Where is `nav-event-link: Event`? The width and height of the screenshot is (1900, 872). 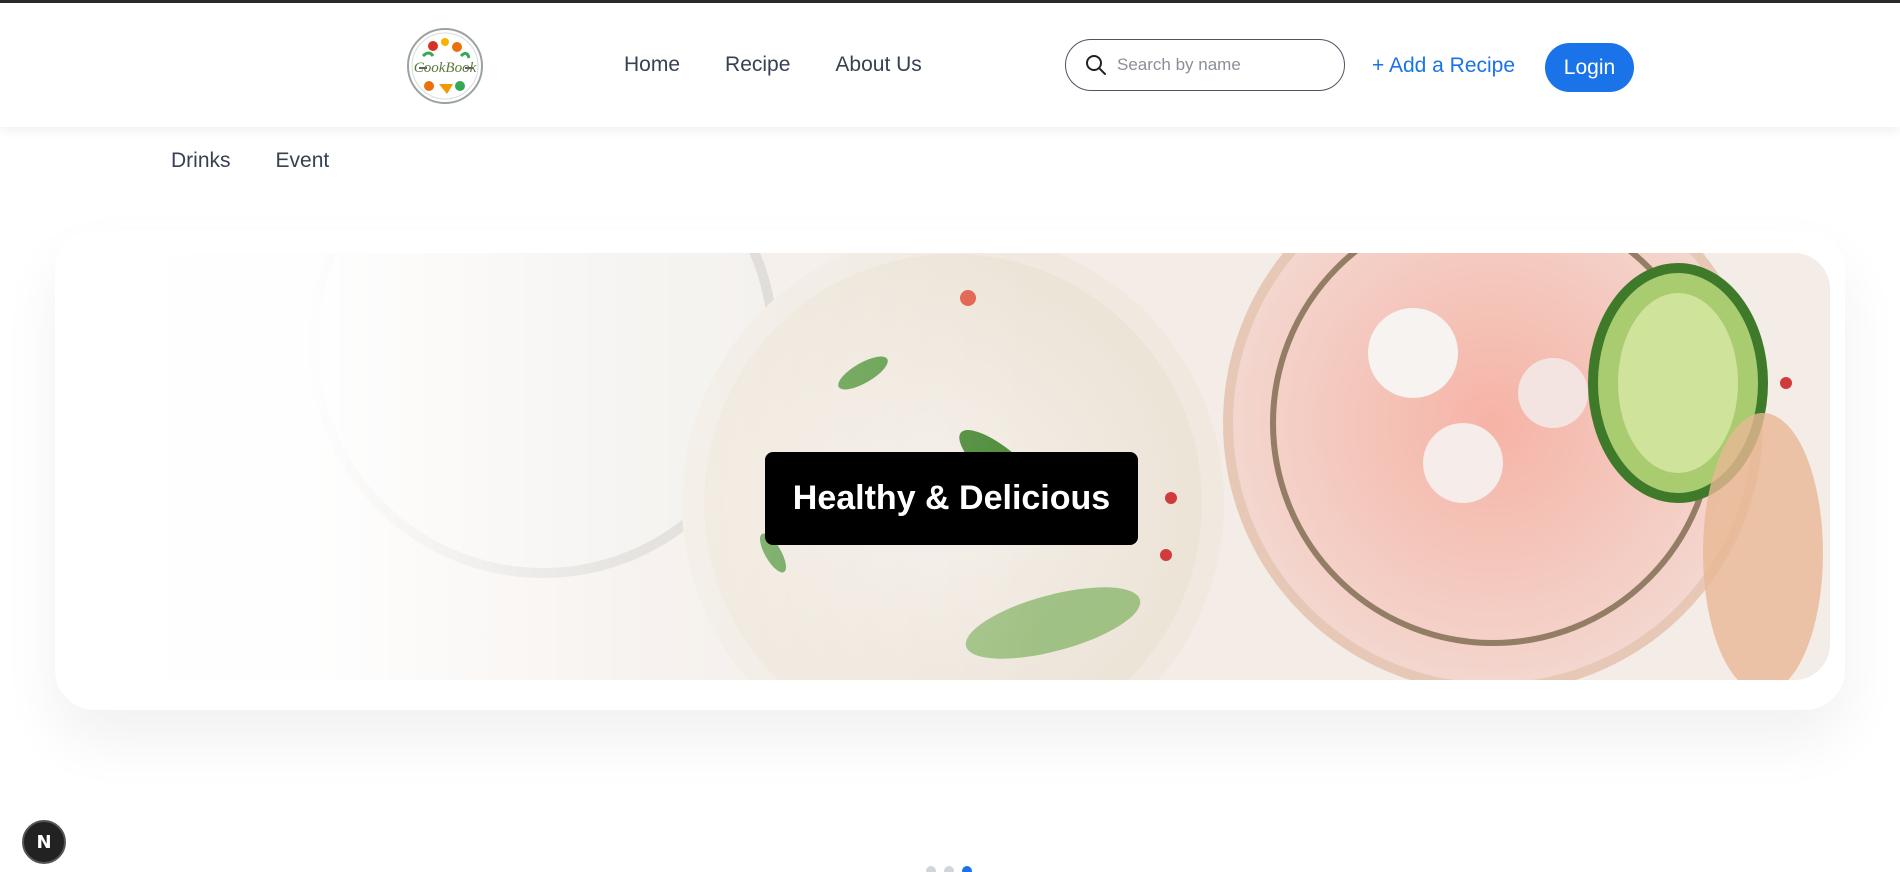
nav-event-link: Event is located at coordinates (303, 161).